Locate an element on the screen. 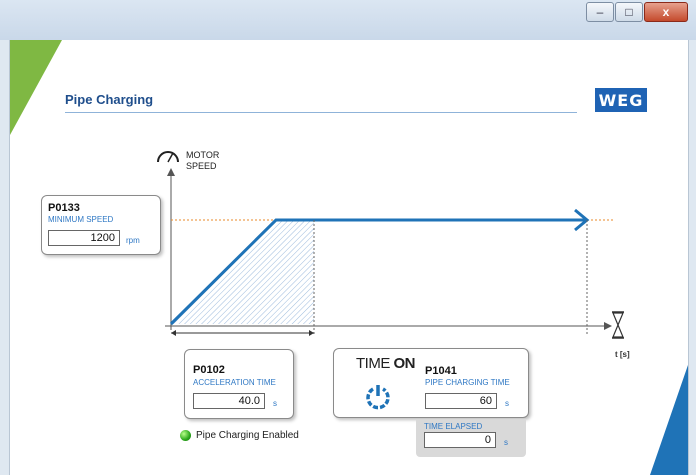 The image size is (696, 475). time-on-prefix: TIME is located at coordinates (373, 363).